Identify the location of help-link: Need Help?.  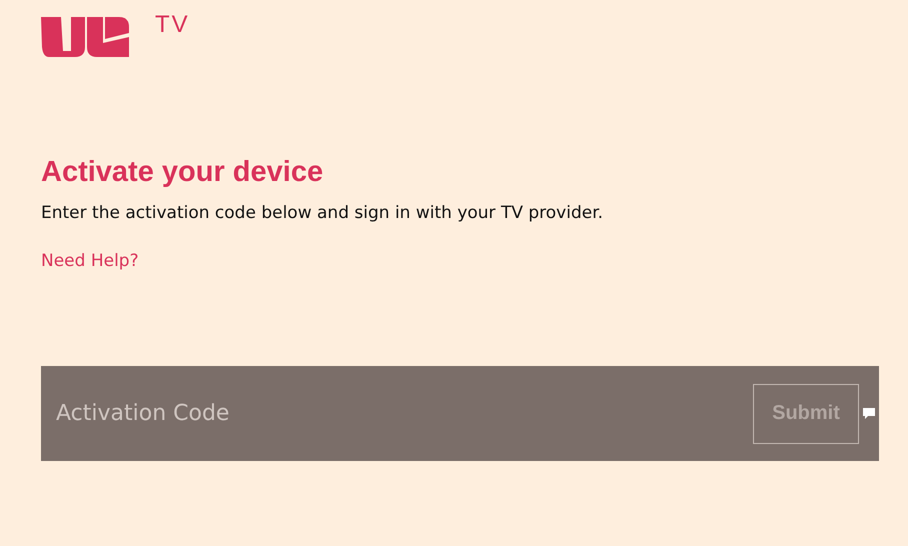
(90, 261).